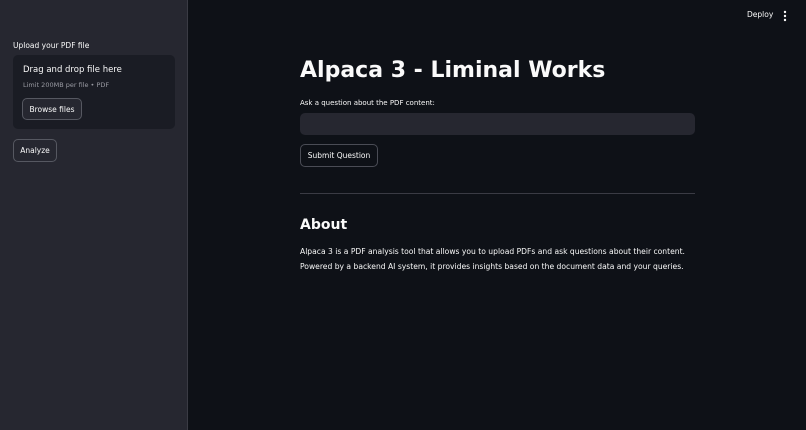 This screenshot has width=806, height=430. Describe the element at coordinates (367, 103) in the screenshot. I see `question-label: Ask a question about the PDF content:` at that location.